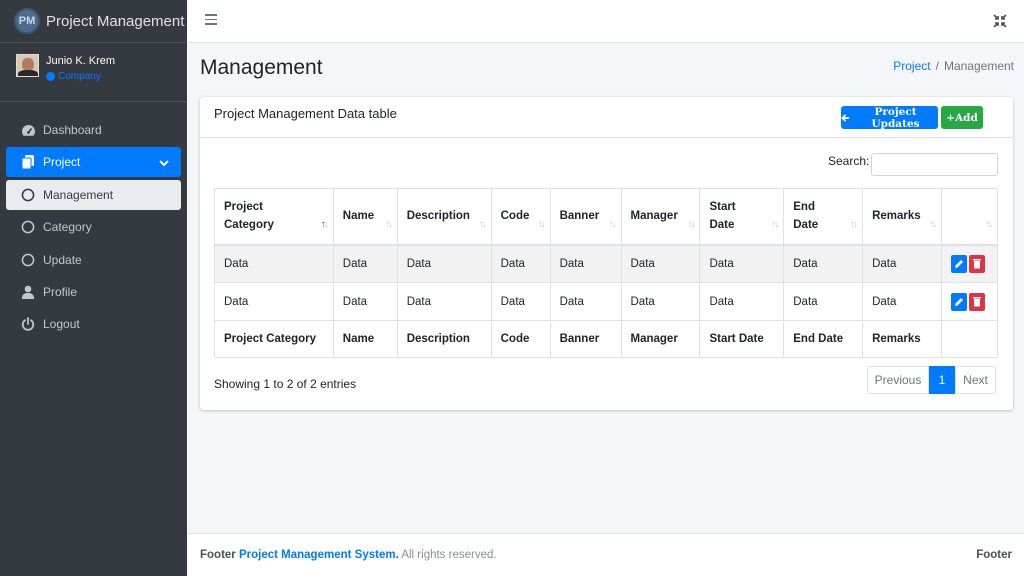 This screenshot has height=576, width=1024. I want to click on column-header-remarks: Remarks ↑↓, so click(902, 217).